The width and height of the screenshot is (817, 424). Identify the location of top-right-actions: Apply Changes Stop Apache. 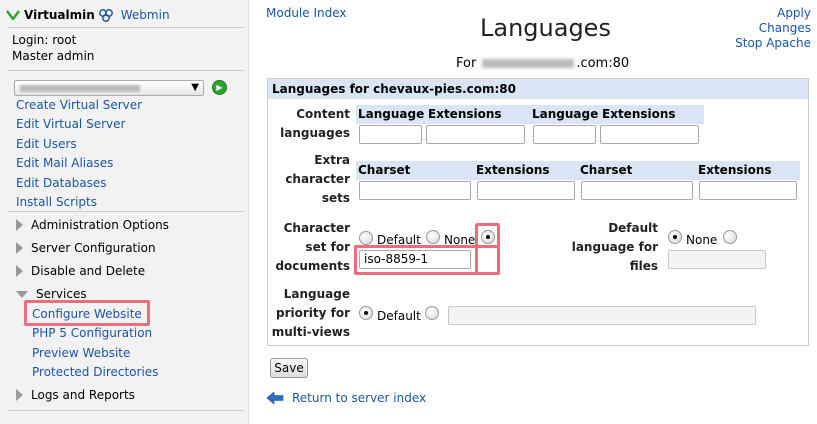
(773, 28).